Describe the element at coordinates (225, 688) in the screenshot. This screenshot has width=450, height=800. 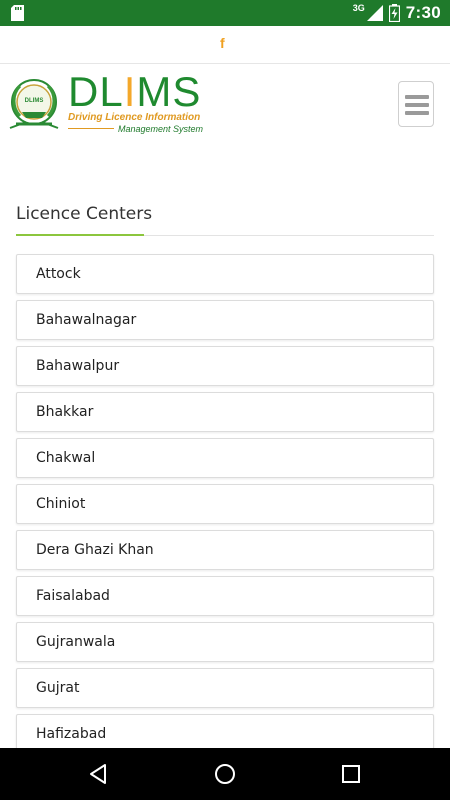
I see `center-list-item: Gujrat` at that location.